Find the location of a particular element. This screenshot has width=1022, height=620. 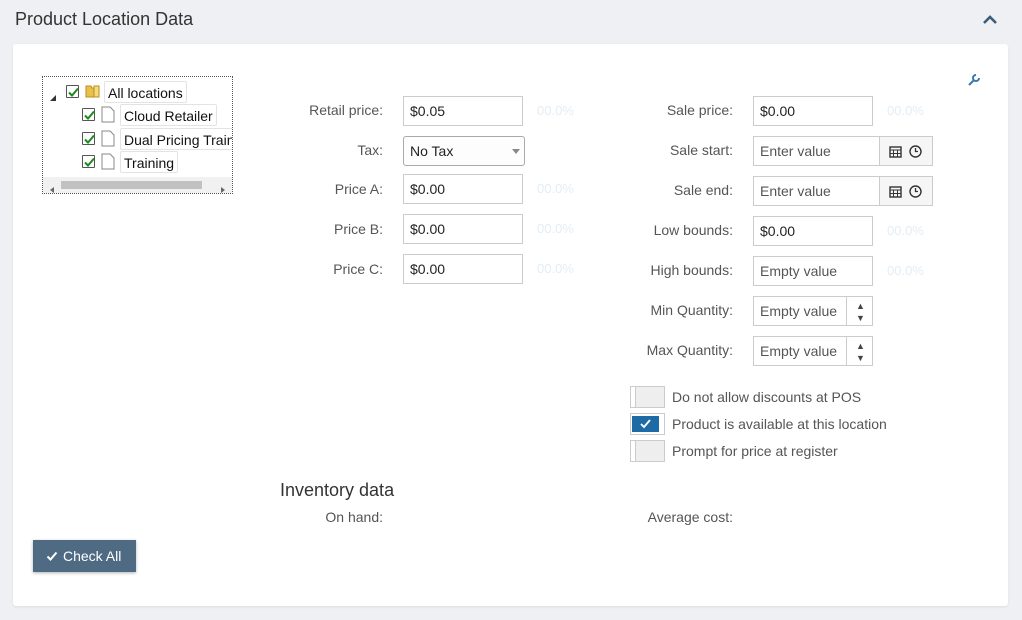

tree-item-label: Dual Pricing Training is located at coordinates (176, 139).